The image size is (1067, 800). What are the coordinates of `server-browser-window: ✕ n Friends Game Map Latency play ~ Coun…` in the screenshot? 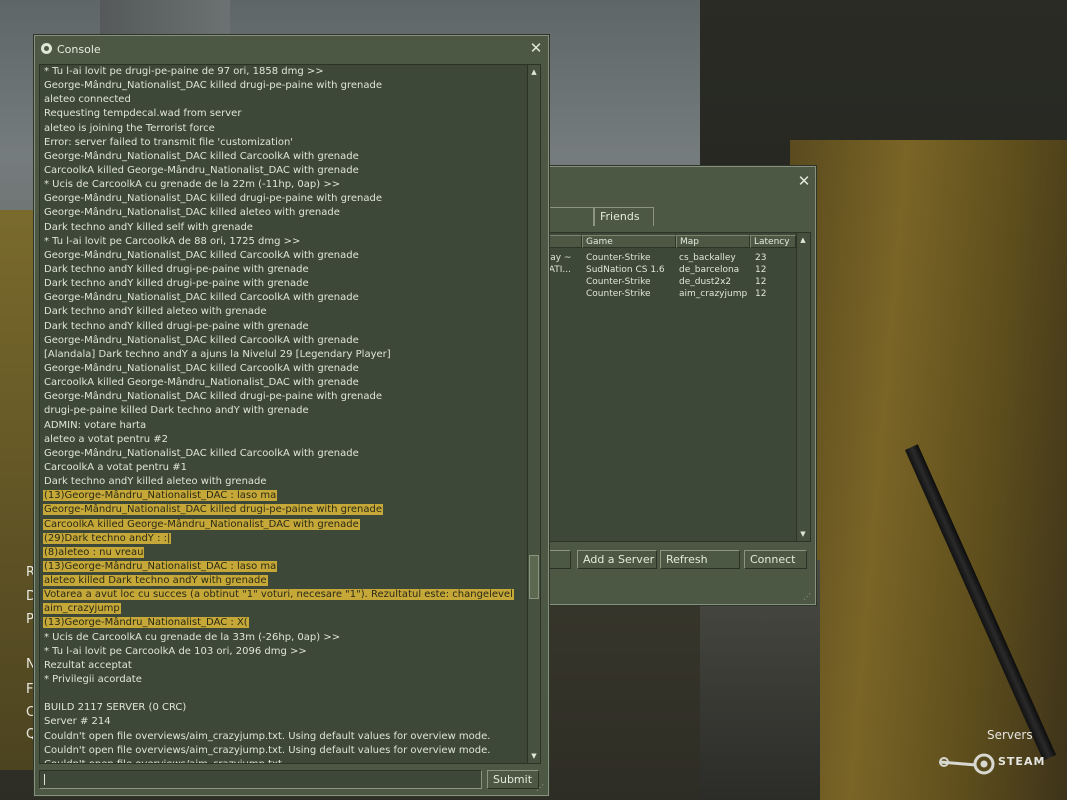 It's located at (676, 385).